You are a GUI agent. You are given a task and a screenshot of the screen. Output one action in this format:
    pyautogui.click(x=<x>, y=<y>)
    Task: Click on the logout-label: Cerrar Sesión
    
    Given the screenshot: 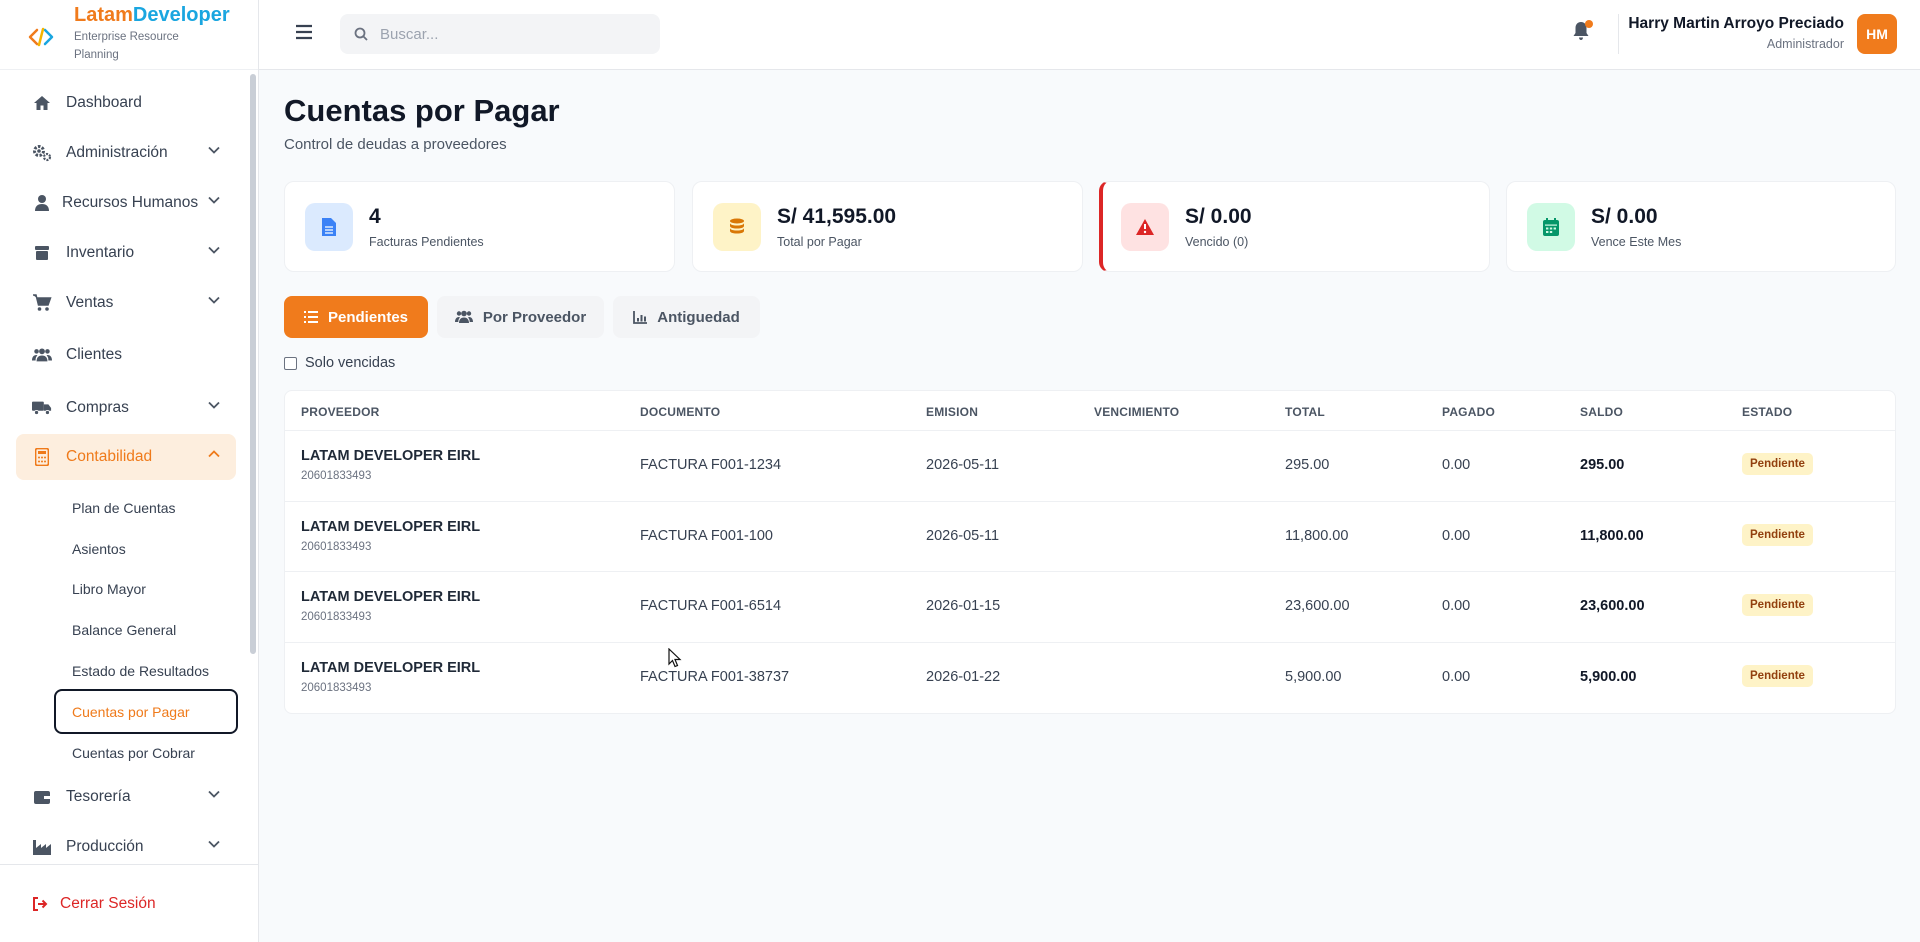 What is the action you would take?
    pyautogui.click(x=108, y=903)
    